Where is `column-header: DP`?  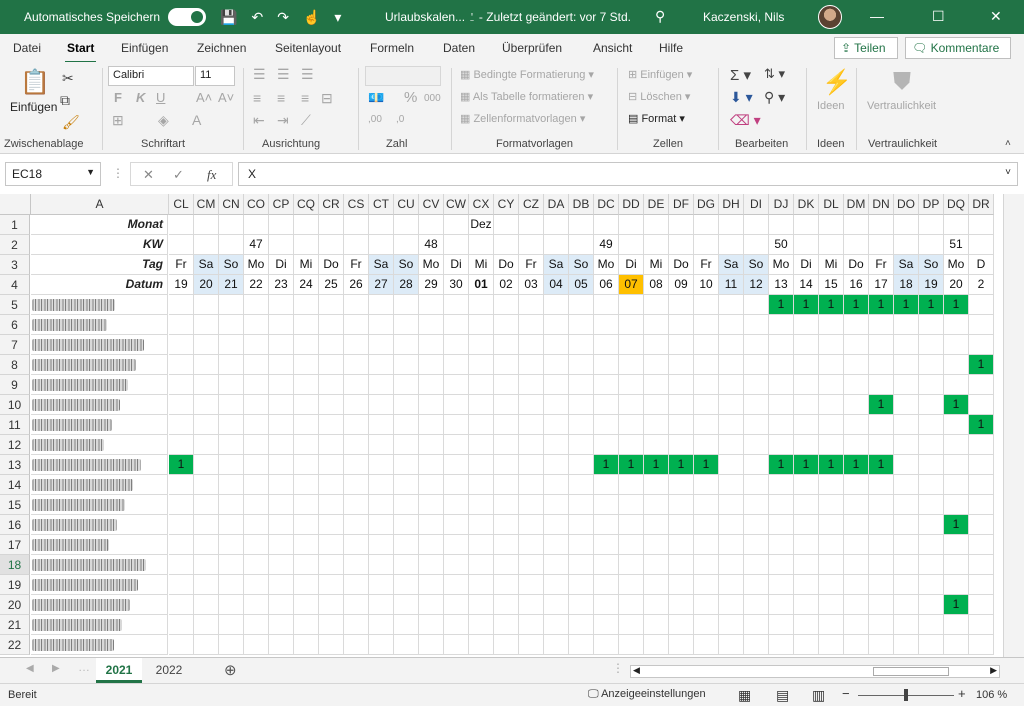 column-header: DP is located at coordinates (931, 204).